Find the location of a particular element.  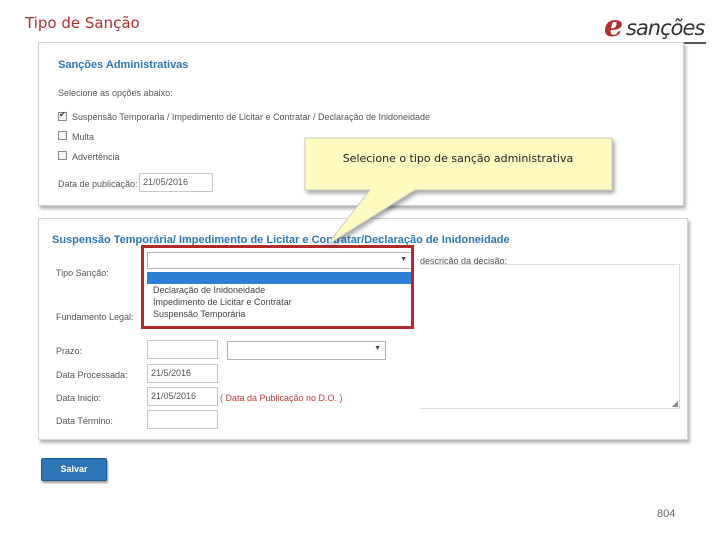

multa-checkbox is located at coordinates (62, 135).